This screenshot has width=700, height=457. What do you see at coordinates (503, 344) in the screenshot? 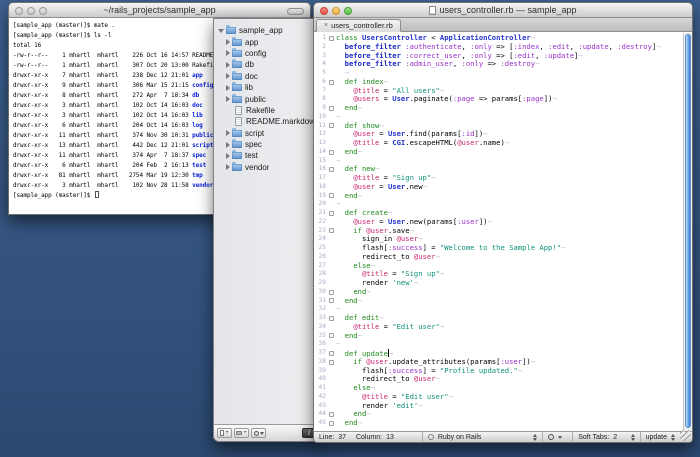
I see `code-line: 36 ¬` at bounding box center [503, 344].